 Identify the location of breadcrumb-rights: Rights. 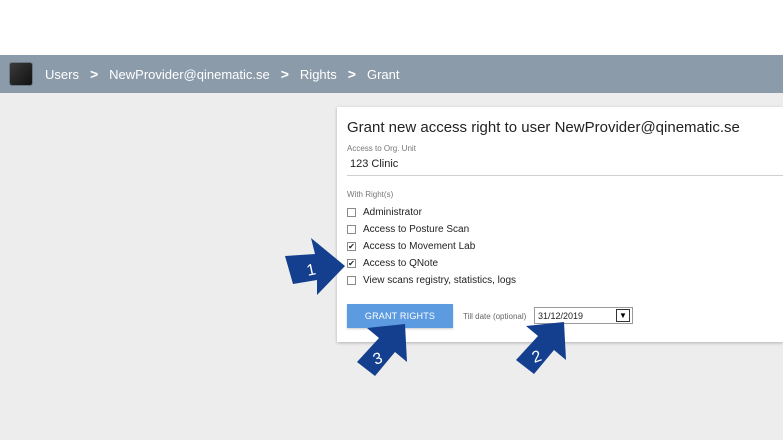
(318, 74).